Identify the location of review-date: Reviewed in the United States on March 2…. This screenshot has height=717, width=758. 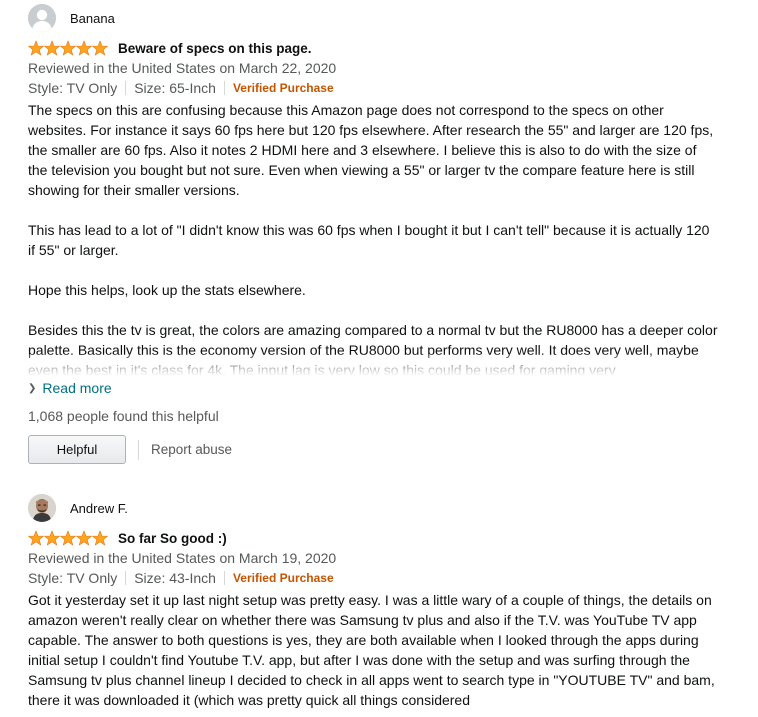
(182, 68).